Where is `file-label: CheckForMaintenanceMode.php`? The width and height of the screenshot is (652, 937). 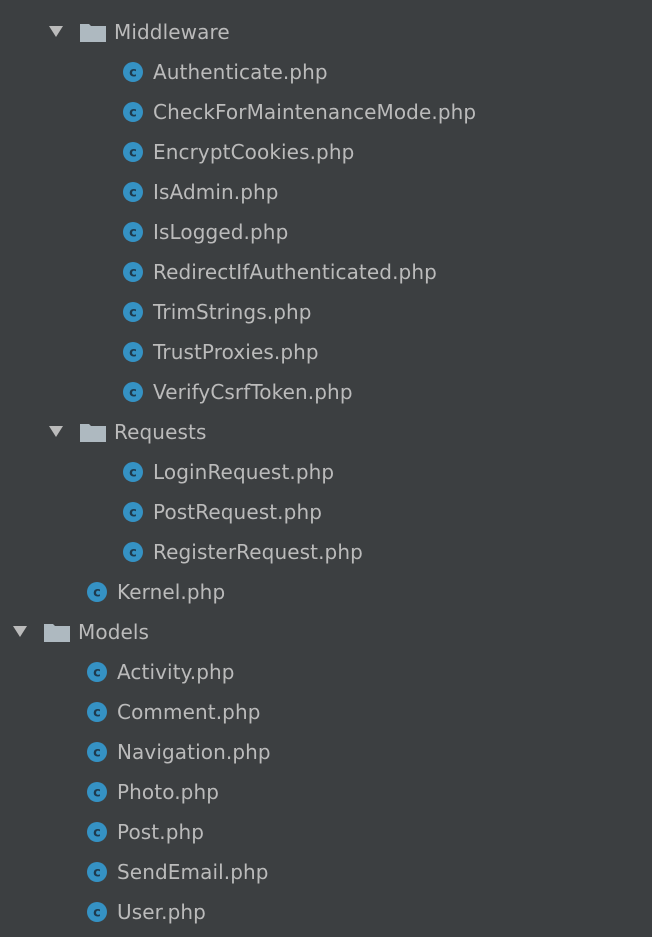 file-label: CheckForMaintenanceMode.php is located at coordinates (315, 112).